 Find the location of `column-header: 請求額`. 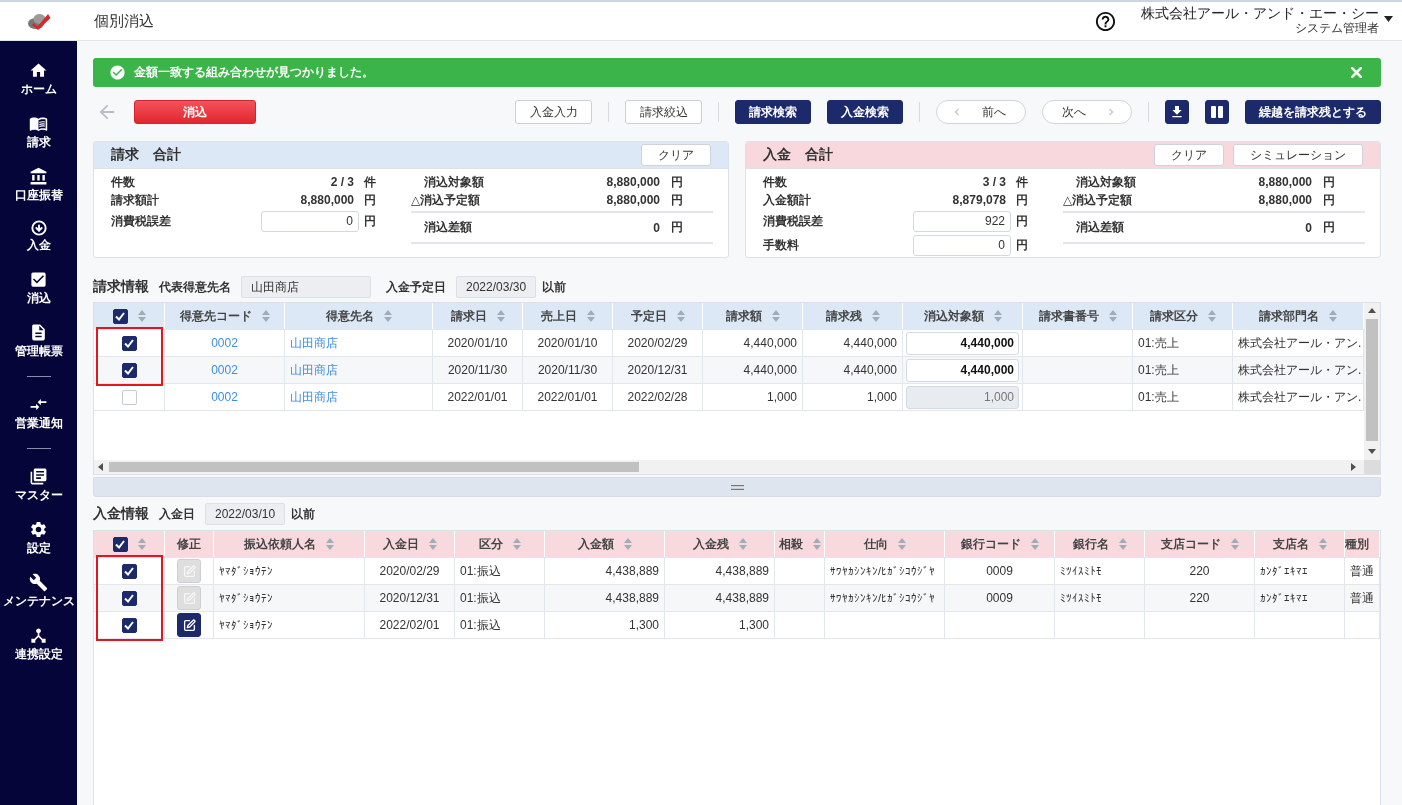

column-header: 請求額 is located at coordinates (753, 316).